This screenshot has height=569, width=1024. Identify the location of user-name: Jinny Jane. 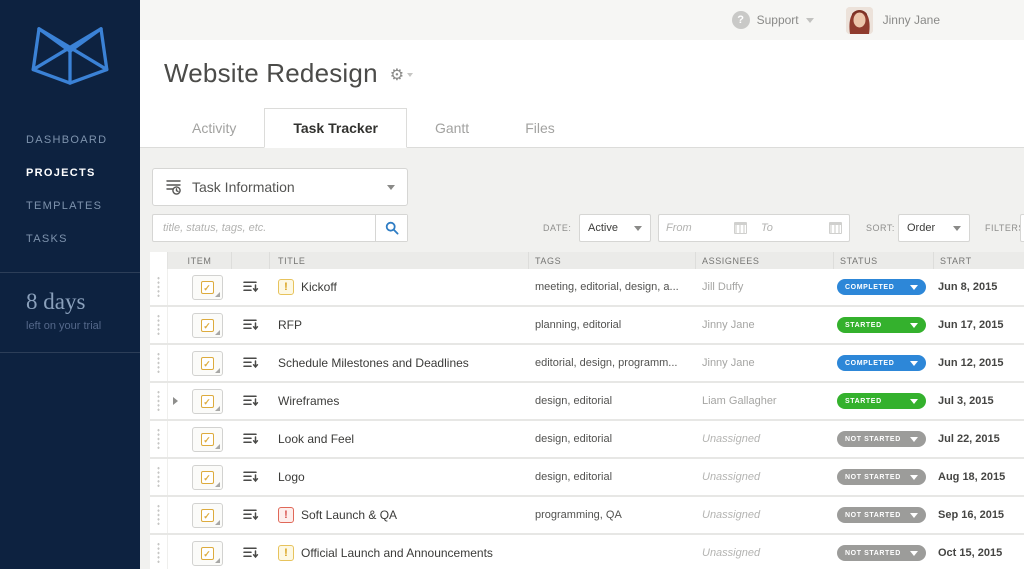
(911, 20).